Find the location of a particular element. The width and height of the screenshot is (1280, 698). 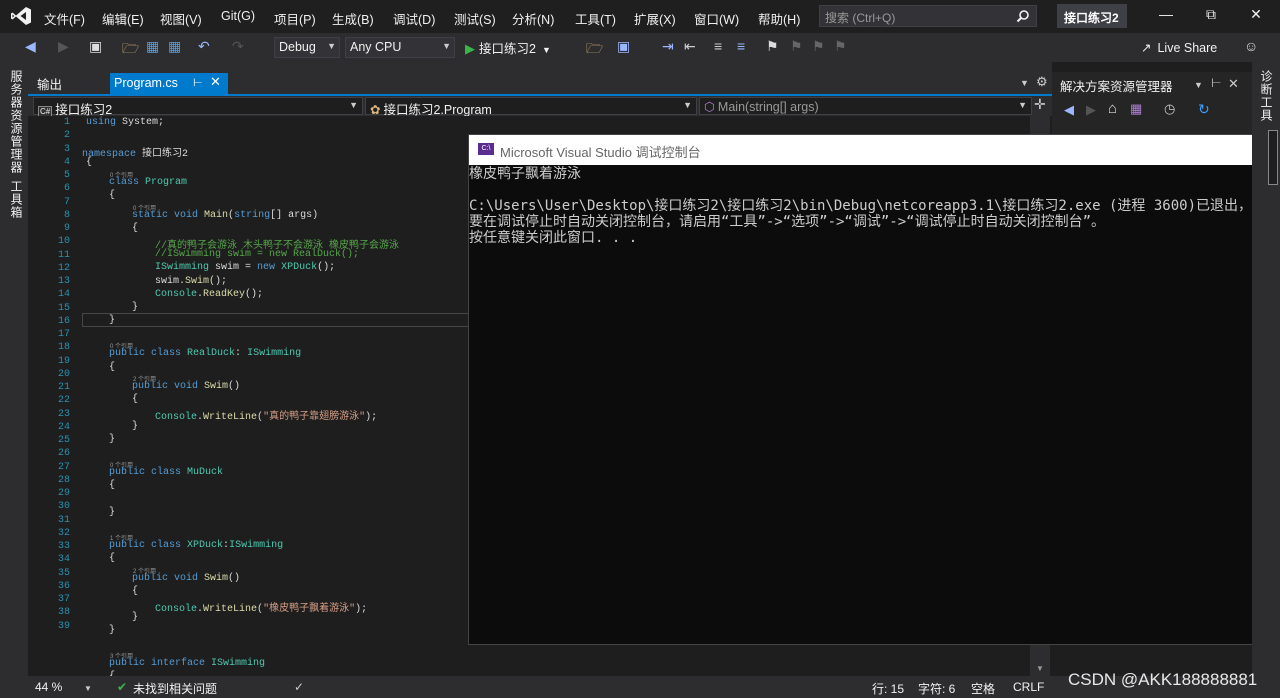

check-icon: ✔ is located at coordinates (122, 687).